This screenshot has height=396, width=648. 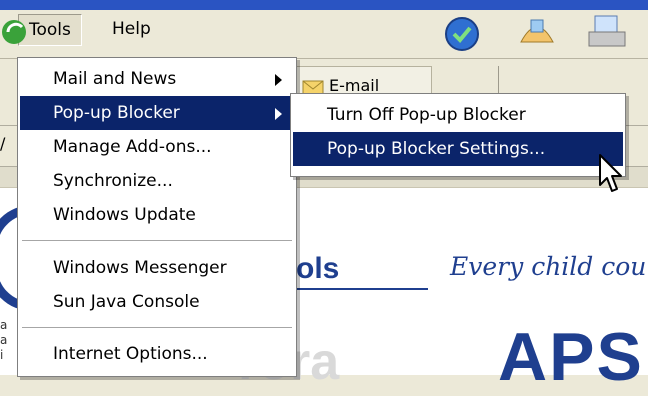 What do you see at coordinates (24, 32) in the screenshot?
I see `refresh-icon` at bounding box center [24, 32].